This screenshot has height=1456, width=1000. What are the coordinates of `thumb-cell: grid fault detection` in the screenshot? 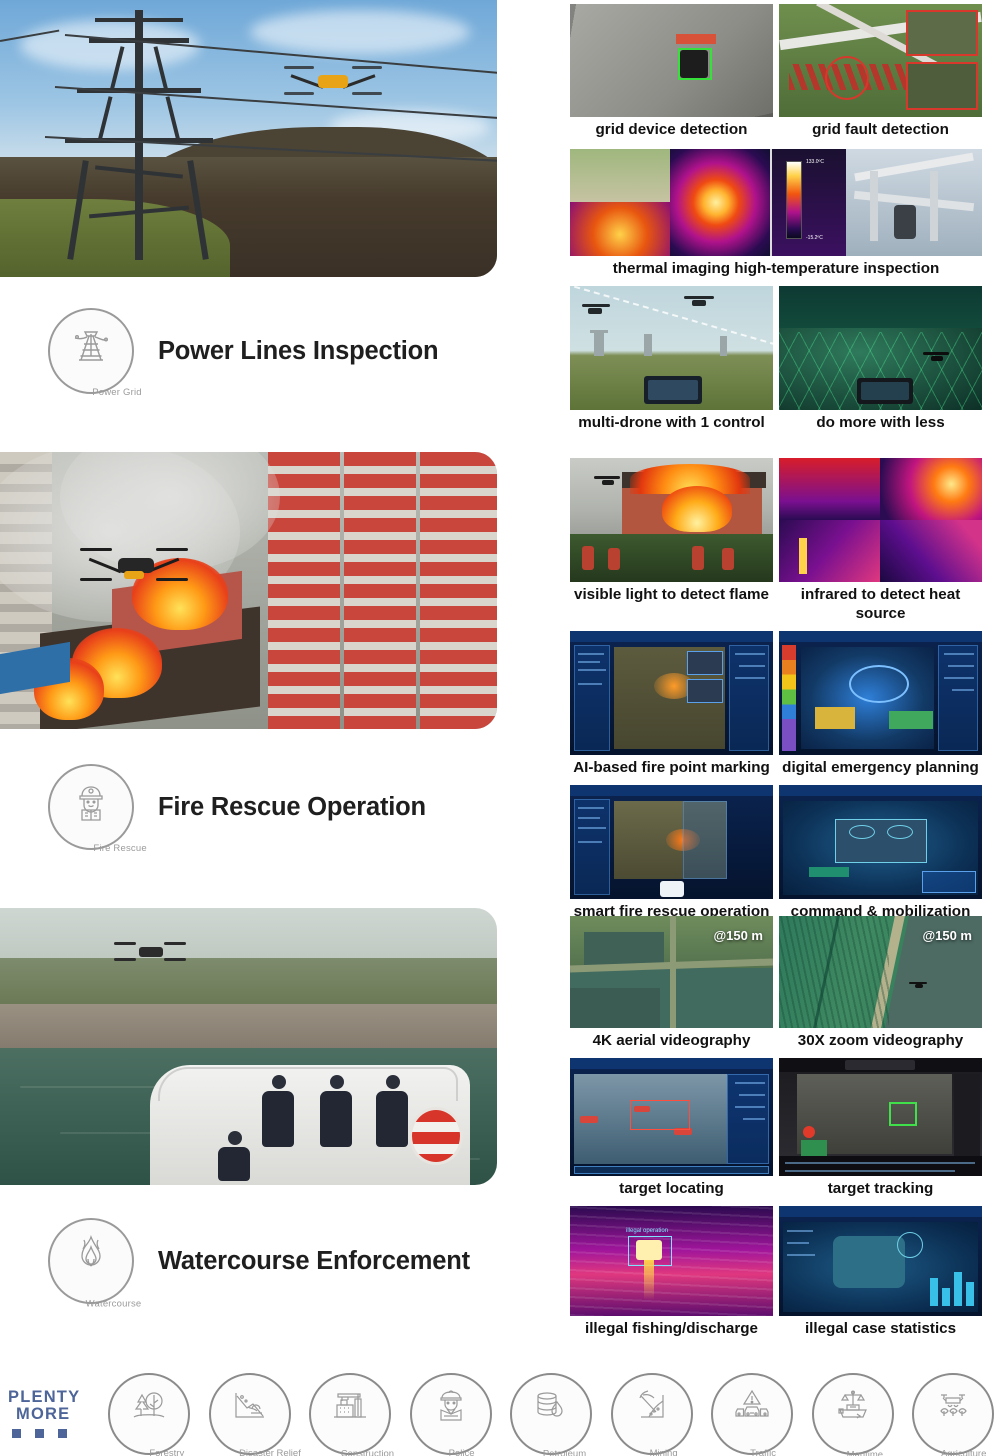 It's located at (880, 74).